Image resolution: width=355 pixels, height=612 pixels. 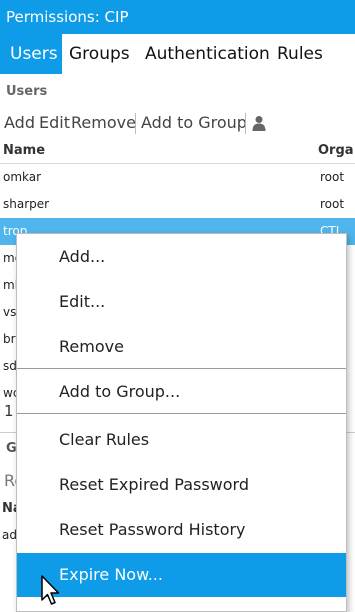 What do you see at coordinates (181, 530) in the screenshot?
I see `menu-item-reset-password-history: Reset Password History` at bounding box center [181, 530].